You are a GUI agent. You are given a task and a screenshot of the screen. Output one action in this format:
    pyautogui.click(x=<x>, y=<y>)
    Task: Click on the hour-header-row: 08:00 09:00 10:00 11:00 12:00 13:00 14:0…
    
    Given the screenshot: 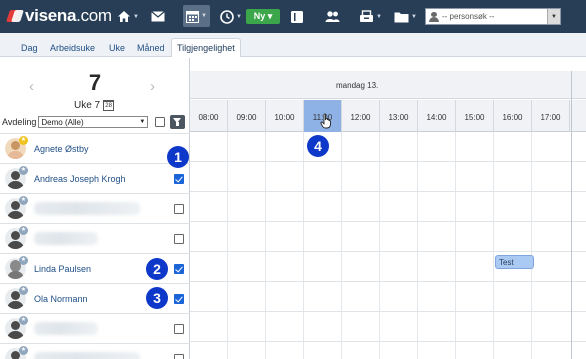 What is the action you would take?
    pyautogui.click(x=388, y=116)
    